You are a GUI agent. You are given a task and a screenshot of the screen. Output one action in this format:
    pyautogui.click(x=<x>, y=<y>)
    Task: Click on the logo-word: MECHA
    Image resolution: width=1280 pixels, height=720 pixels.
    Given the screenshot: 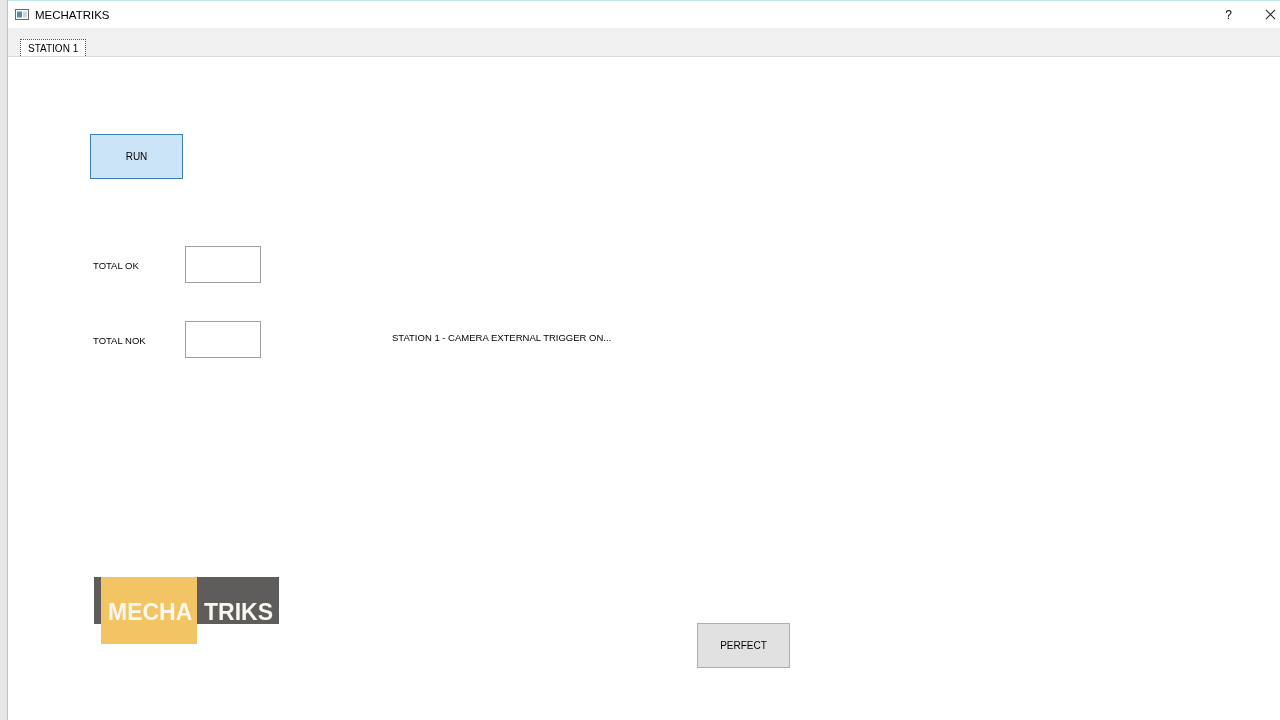 What is the action you would take?
    pyautogui.click(x=149, y=610)
    